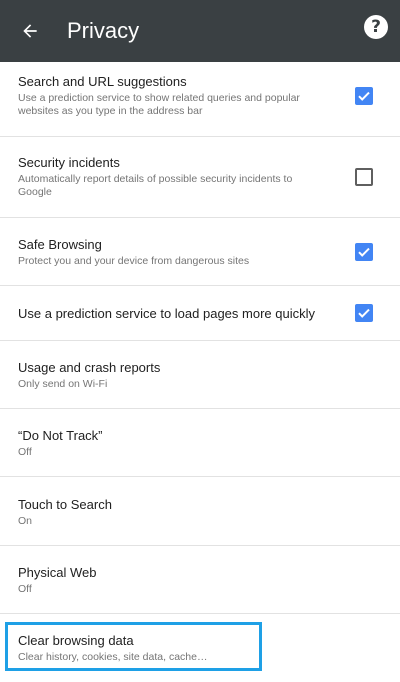 This screenshot has height=682, width=400. I want to click on setting-touch-to-search: Touch to Search On, so click(200, 511).